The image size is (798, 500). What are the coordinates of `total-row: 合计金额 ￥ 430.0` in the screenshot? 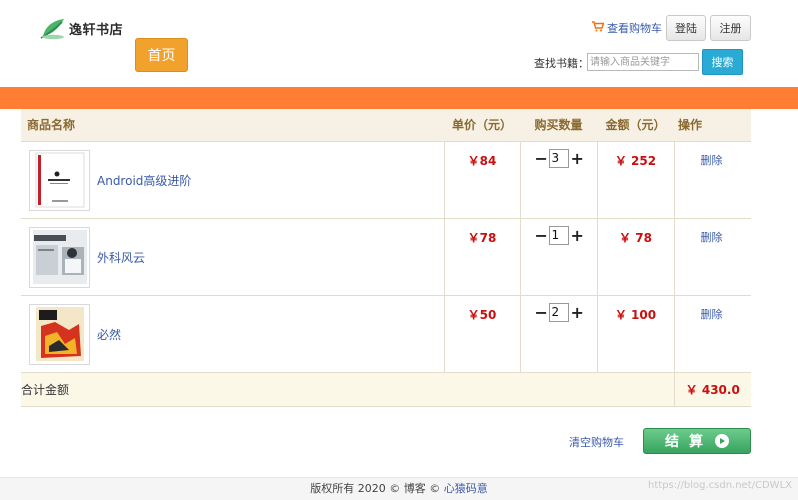 It's located at (386, 389).